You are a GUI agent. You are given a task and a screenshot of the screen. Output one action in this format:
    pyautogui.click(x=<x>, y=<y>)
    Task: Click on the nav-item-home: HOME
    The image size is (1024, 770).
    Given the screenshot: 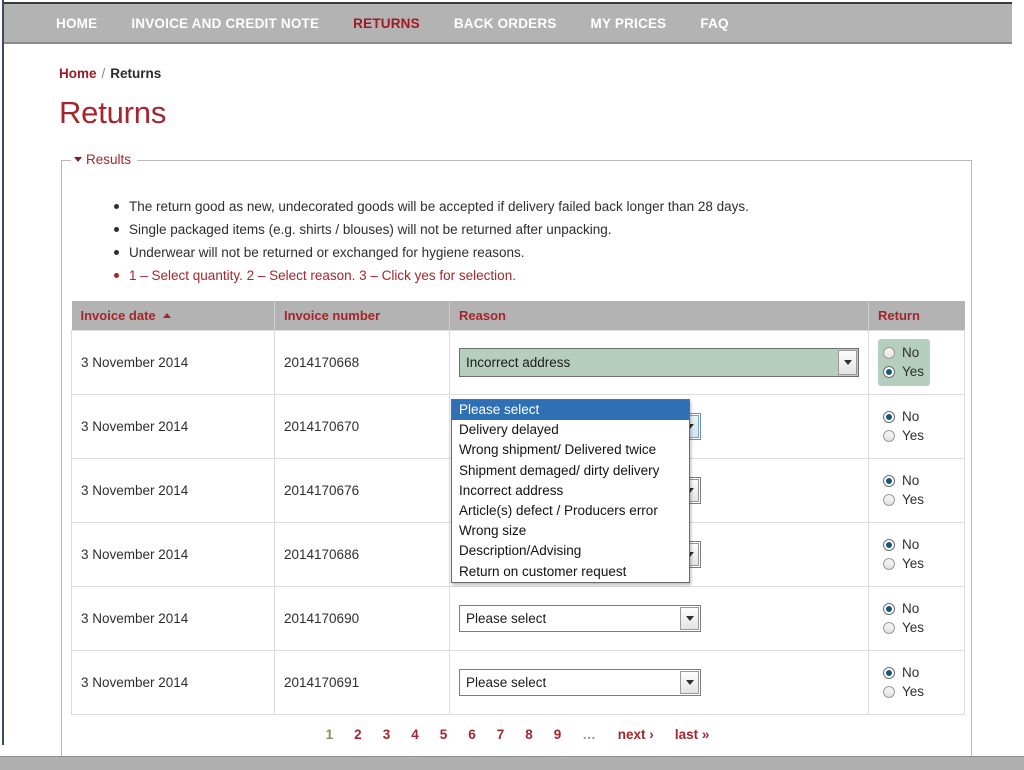 What is the action you would take?
    pyautogui.click(x=76, y=23)
    